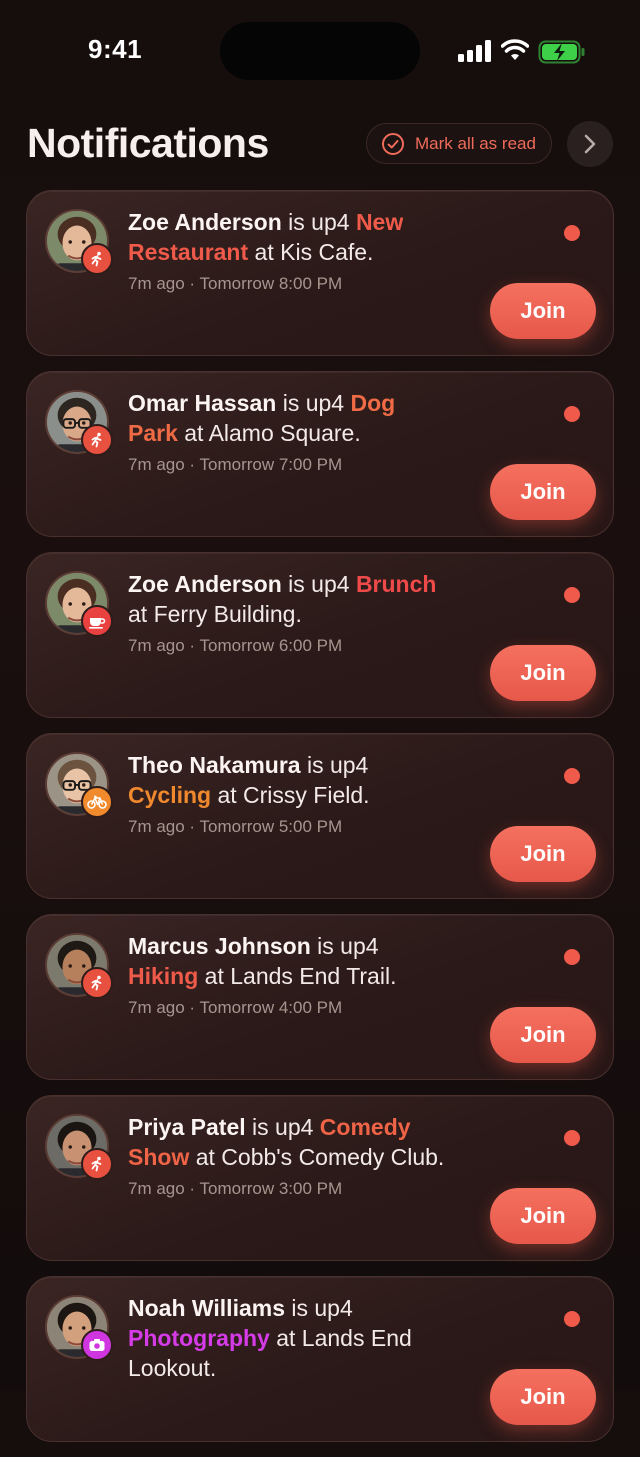 The image size is (640, 1457). What do you see at coordinates (235, 645) in the screenshot?
I see `notification-meta: 7m ago · Tomorrow 6:00 PM` at bounding box center [235, 645].